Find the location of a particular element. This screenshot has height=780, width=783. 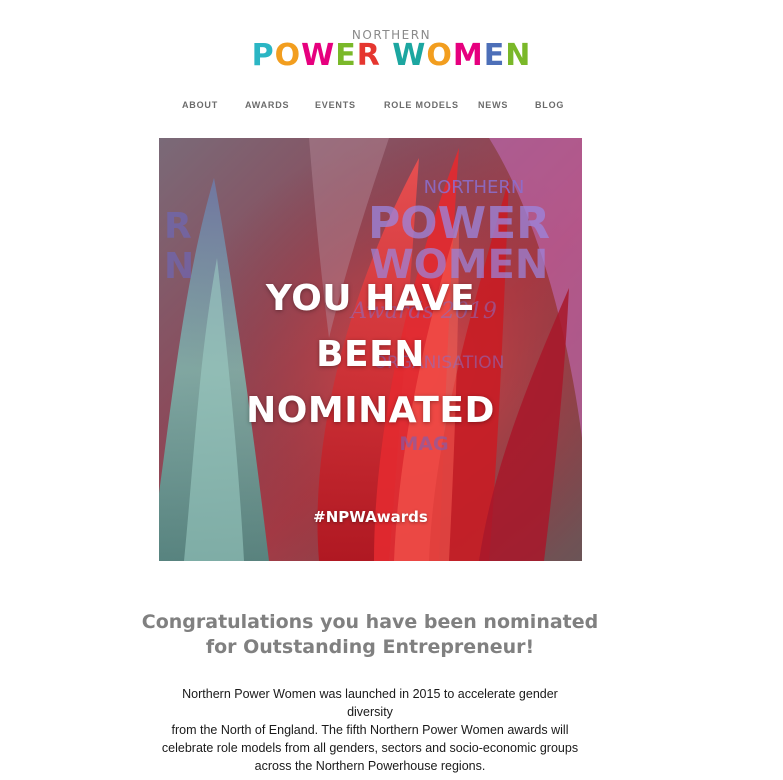

hero-title: YOU HAVE BEEN NOMINATED is located at coordinates (370, 355).